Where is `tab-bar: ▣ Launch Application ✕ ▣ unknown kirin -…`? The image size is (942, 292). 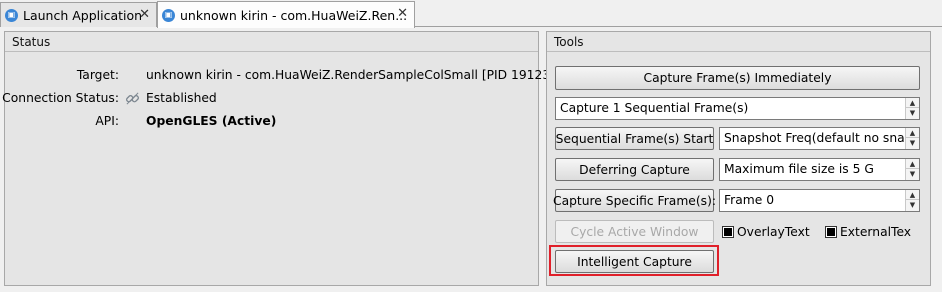 tab-bar: ▣ Launch Application ✕ ▣ unknown kirin -… is located at coordinates (471, 14).